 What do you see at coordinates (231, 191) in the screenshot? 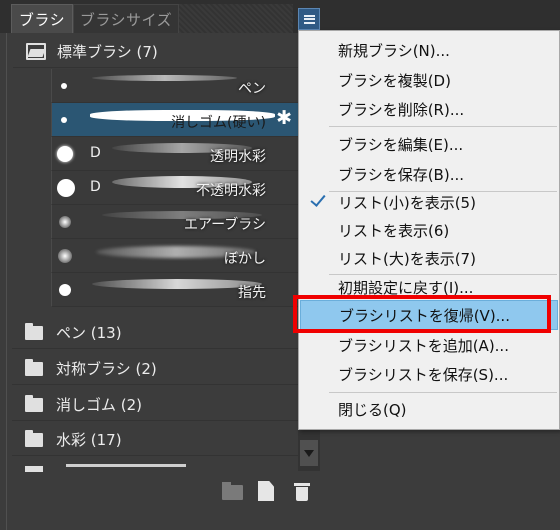
I see `brush-name: 不透明水彩` at bounding box center [231, 191].